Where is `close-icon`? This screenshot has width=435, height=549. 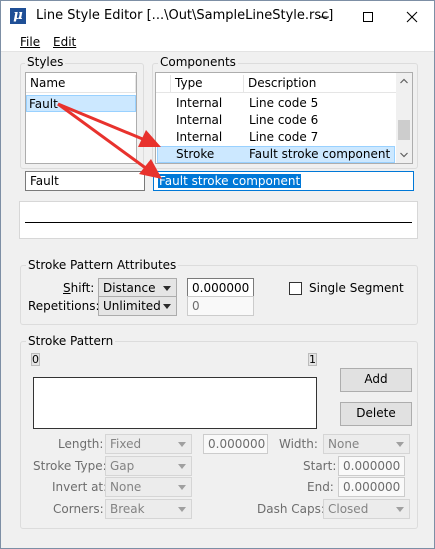 close-icon is located at coordinates (412, 16).